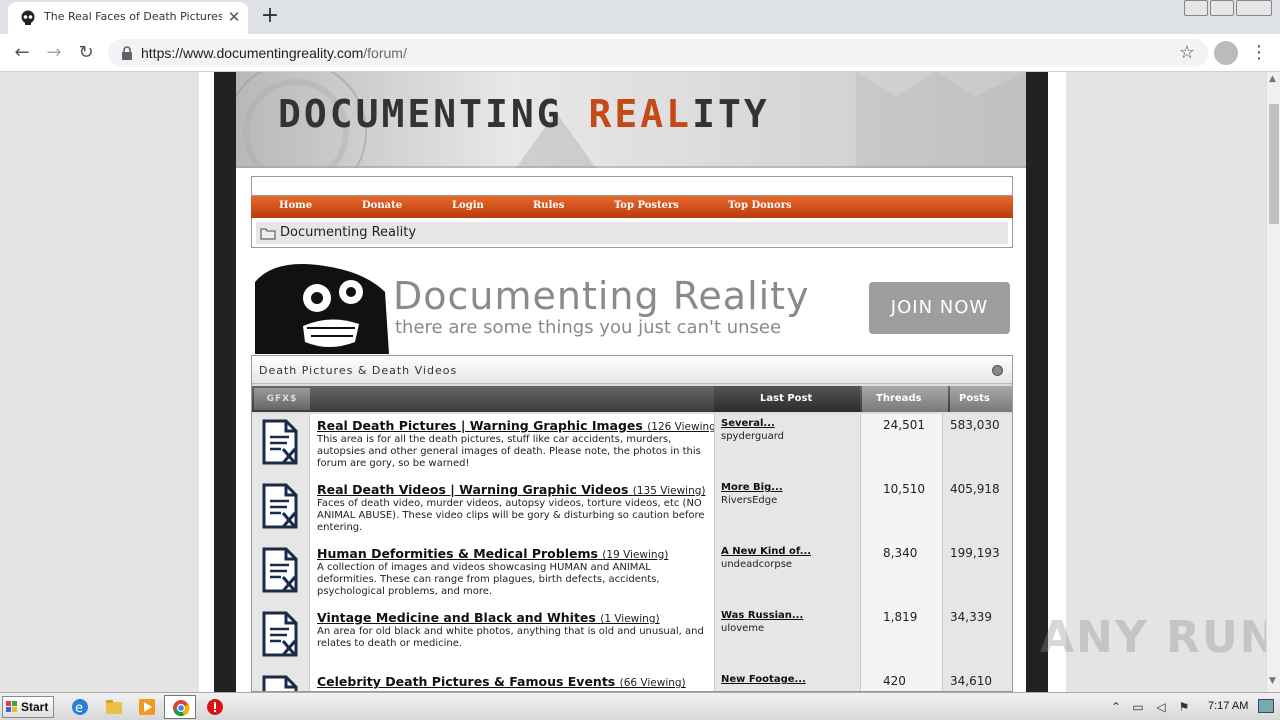 The width and height of the screenshot is (1280, 720). Describe the element at coordinates (1196, 8) in the screenshot. I see `minimize-button` at that location.